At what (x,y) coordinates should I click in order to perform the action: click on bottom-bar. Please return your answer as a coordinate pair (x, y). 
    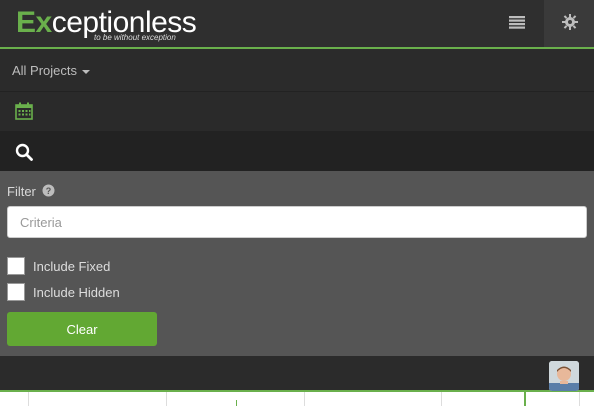
    Looking at the image, I should click on (297, 374).